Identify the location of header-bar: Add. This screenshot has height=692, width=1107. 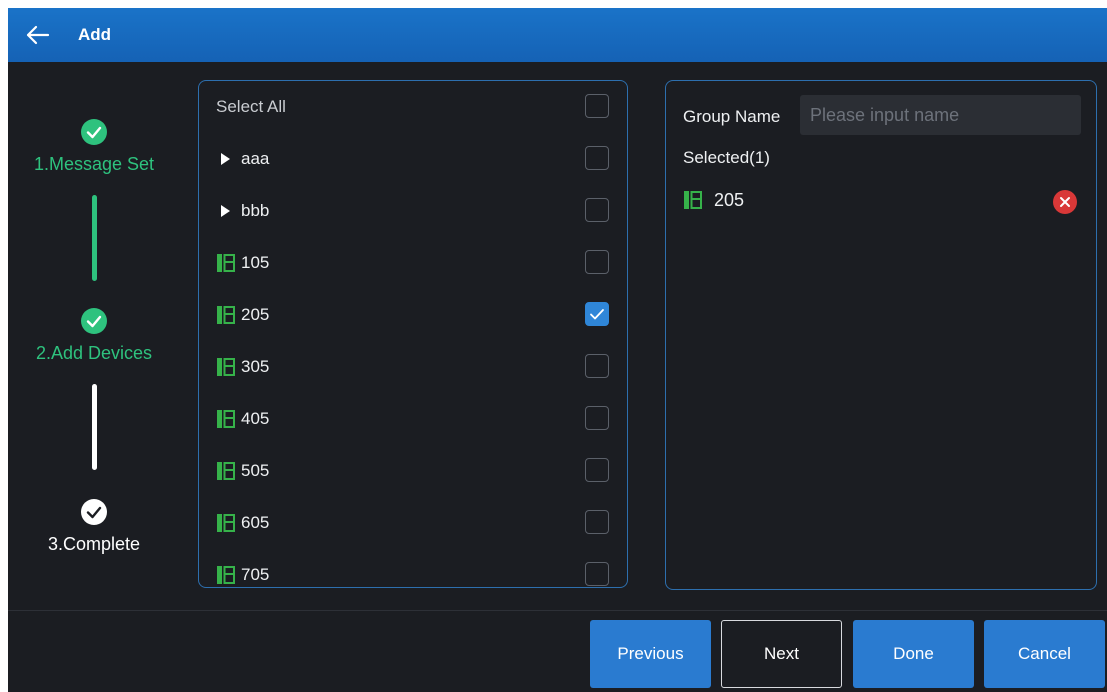
(557, 35).